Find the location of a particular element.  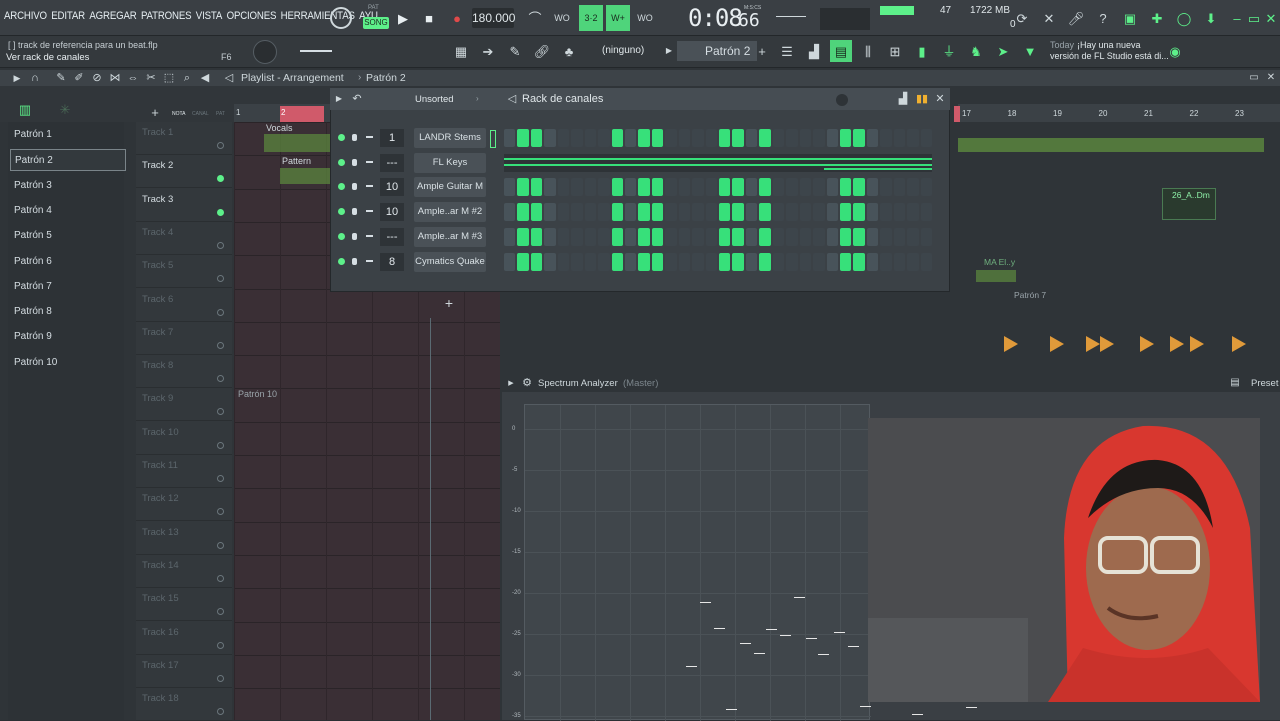

add-track-icon: + is located at coordinates (155, 112).